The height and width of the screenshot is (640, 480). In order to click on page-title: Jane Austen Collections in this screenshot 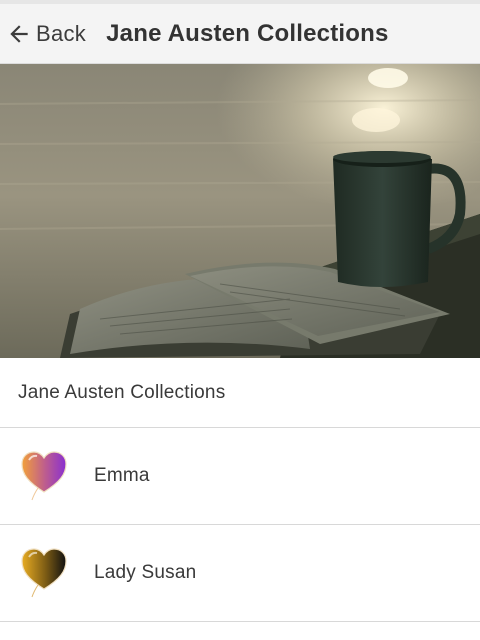, I will do `click(247, 33)`.